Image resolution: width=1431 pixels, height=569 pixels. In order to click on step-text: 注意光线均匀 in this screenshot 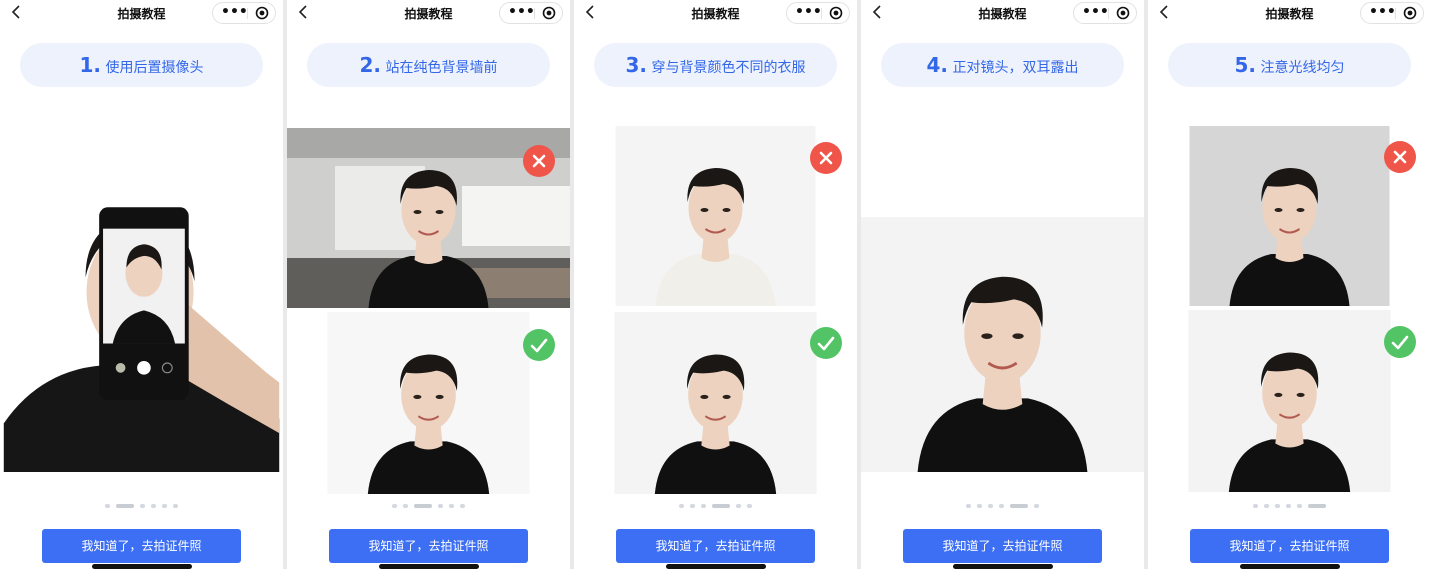, I will do `click(1302, 68)`.